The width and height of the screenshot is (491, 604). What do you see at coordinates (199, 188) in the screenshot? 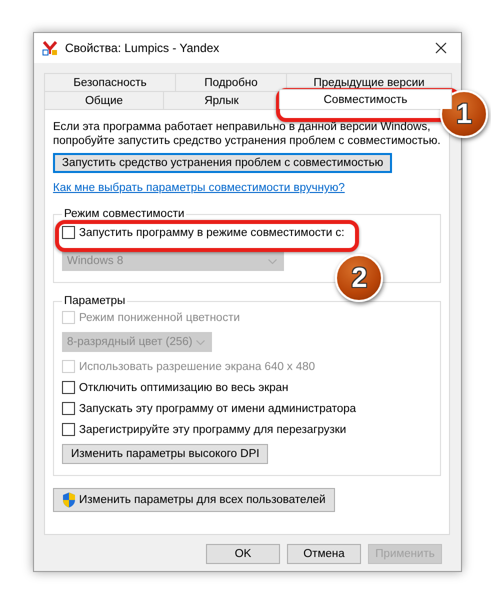
I see `help-link: Как мне выбрать параметры совместимости вручную?` at bounding box center [199, 188].